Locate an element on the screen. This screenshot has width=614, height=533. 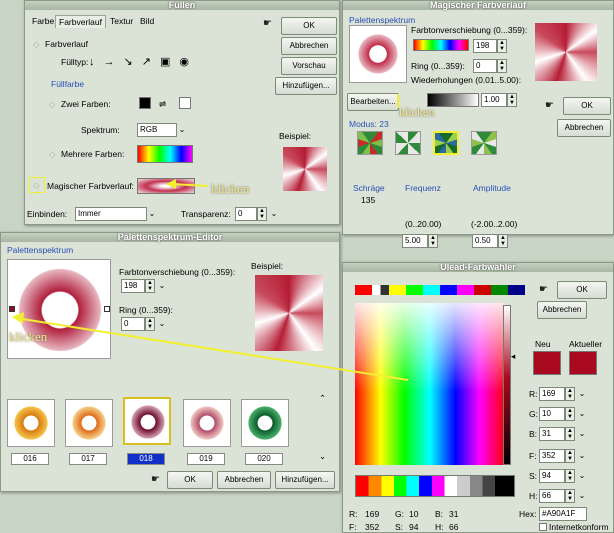
s-spin: ▲ ▼ is located at coordinates (570, 476).